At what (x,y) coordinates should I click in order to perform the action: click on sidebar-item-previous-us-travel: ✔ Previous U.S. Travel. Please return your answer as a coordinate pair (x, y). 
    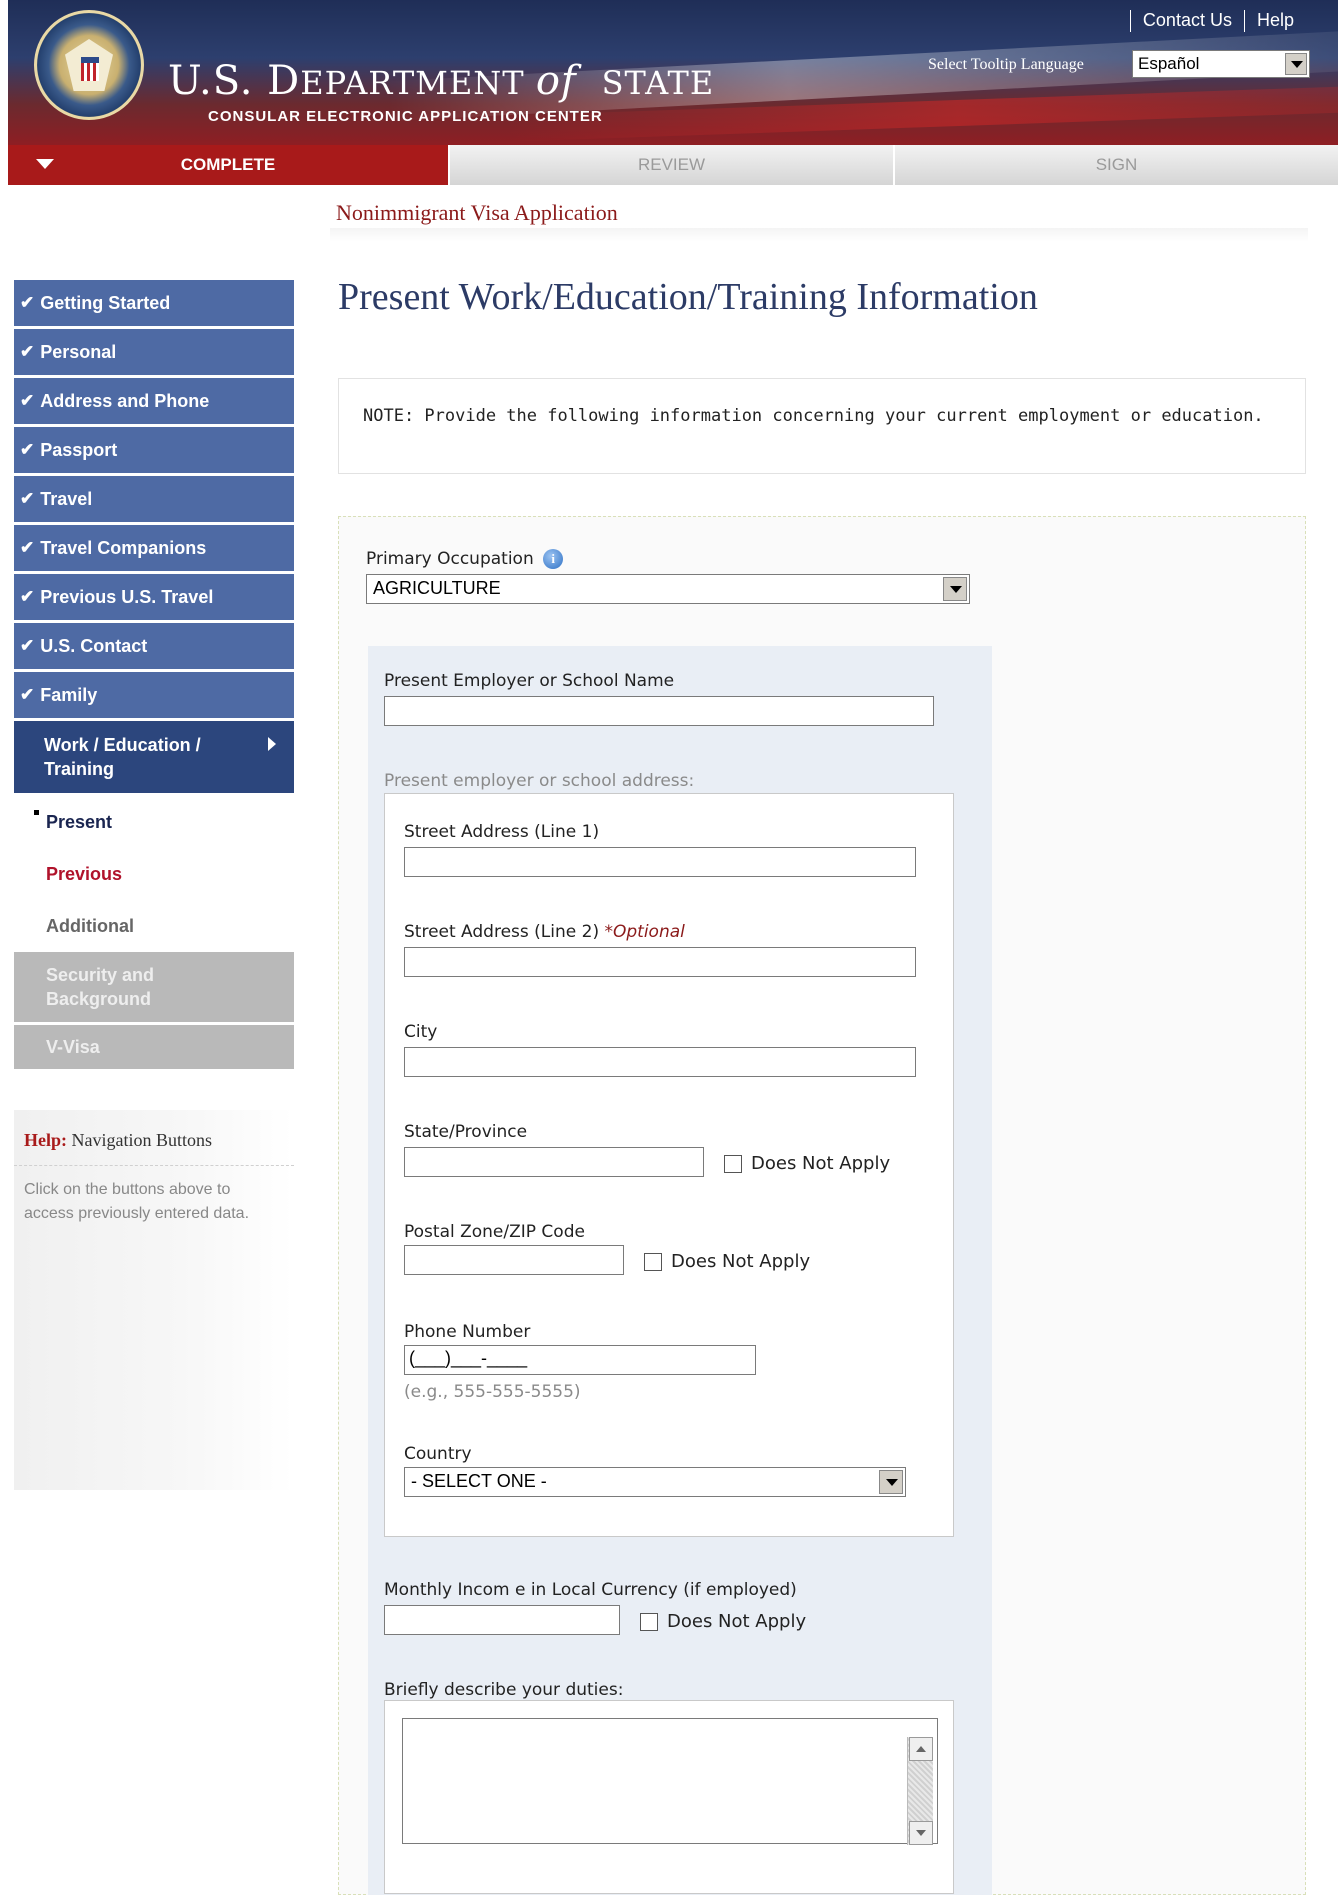
    Looking at the image, I should click on (154, 597).